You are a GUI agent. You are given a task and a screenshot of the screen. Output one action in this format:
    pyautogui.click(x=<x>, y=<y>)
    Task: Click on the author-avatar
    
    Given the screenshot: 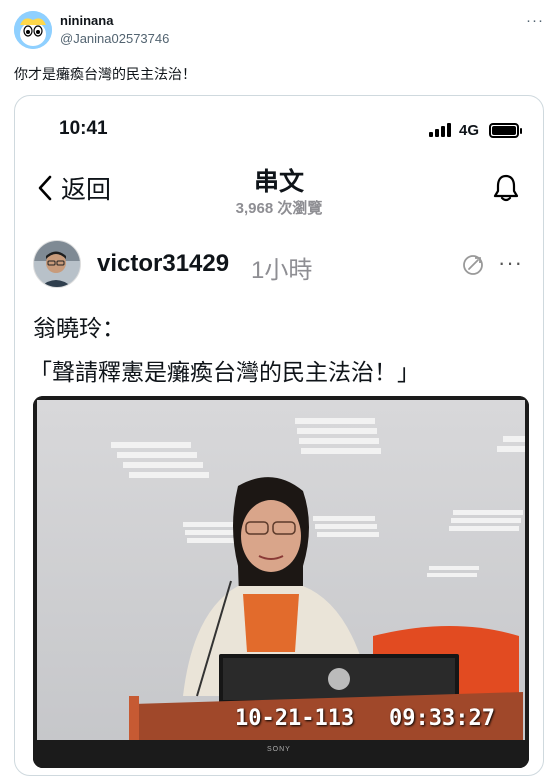 What is the action you would take?
    pyautogui.click(x=33, y=30)
    